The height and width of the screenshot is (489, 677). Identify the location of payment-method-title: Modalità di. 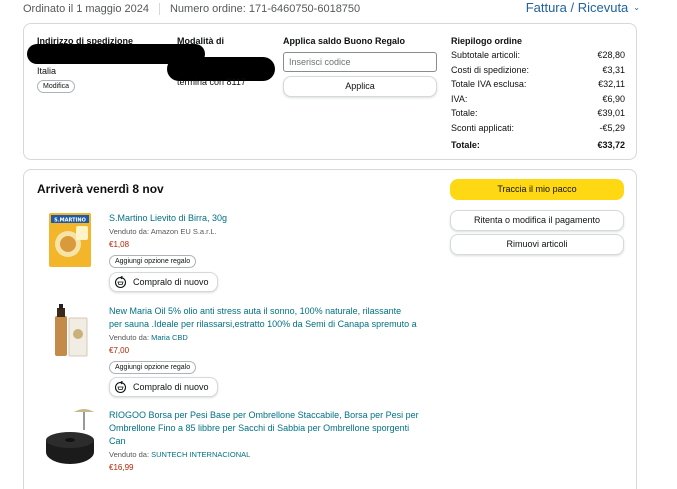
(200, 41).